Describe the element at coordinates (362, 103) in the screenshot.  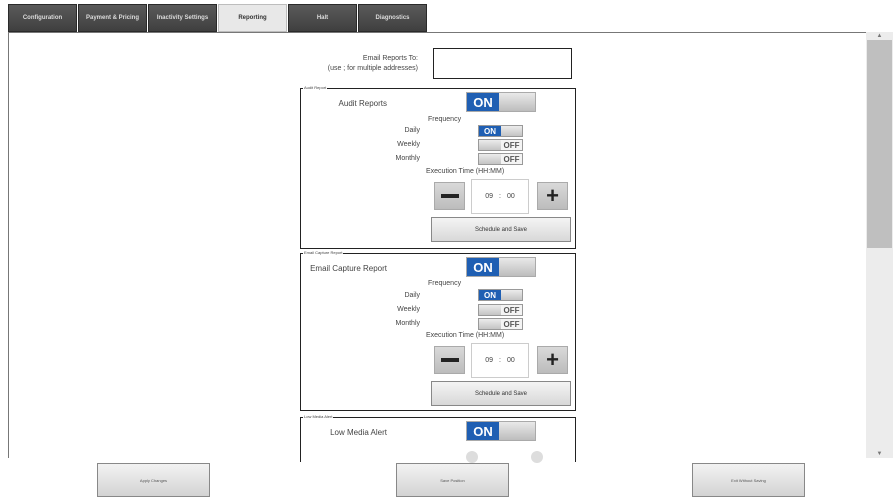
I see `audit-reports-label: Audit Reports` at that location.